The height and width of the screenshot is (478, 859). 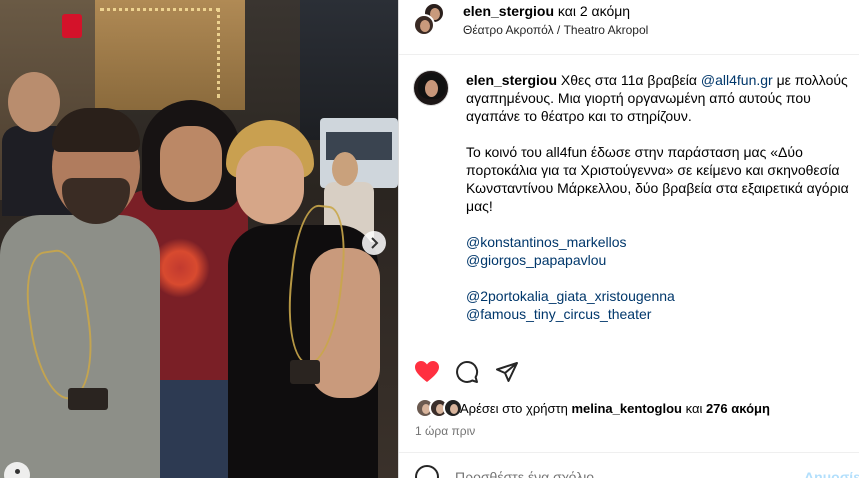 I want to click on bystander-2-head, so click(x=345, y=169).